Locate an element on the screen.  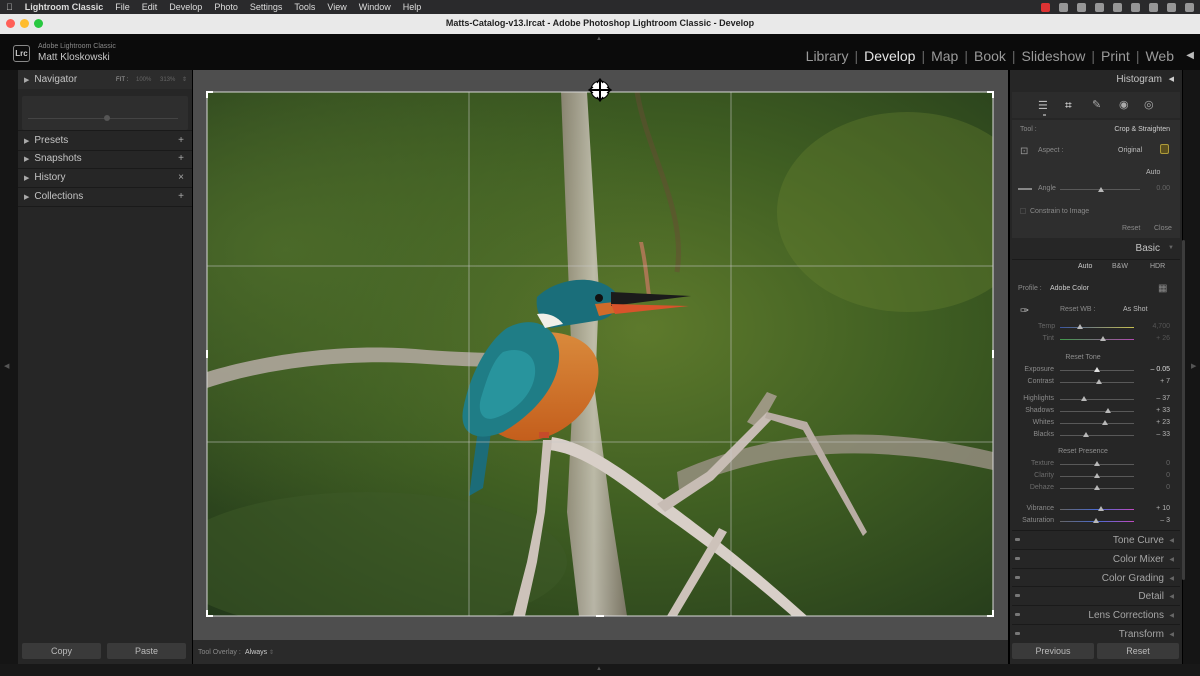
constrain-checkbox is located at coordinates (1023, 211).